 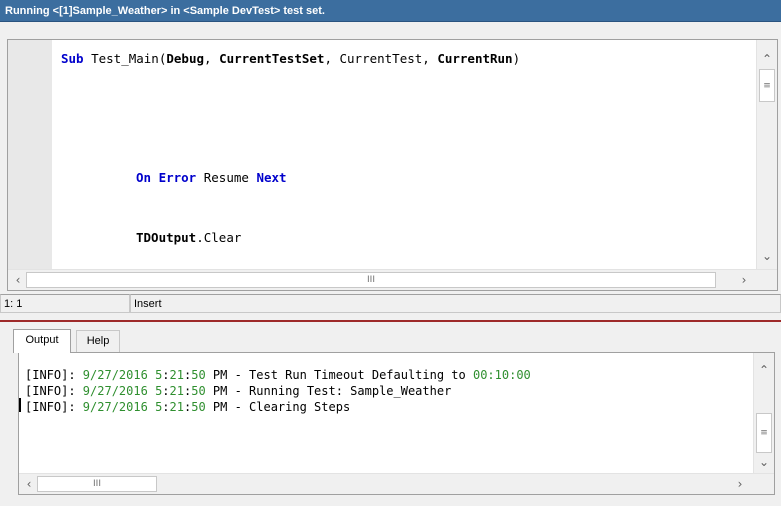 What do you see at coordinates (72, 58) in the screenshot?
I see `code-token: Sub` at bounding box center [72, 58].